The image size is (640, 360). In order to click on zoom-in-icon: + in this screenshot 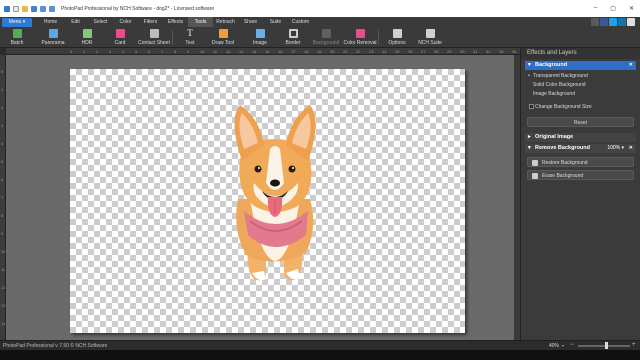, I will do `click(634, 345)`.